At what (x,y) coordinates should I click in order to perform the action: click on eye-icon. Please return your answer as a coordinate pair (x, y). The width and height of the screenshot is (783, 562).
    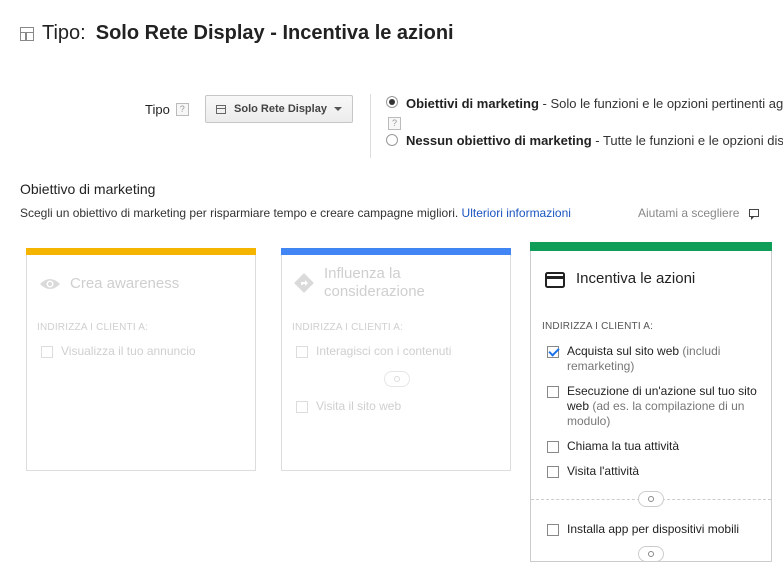
    Looking at the image, I should click on (50, 284).